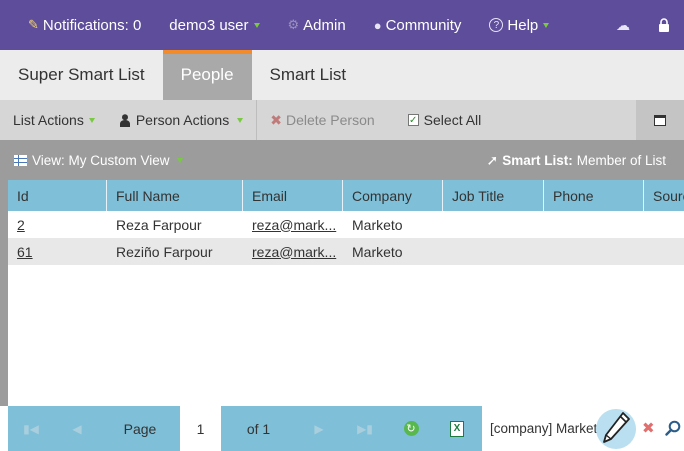 The image size is (684, 451). What do you see at coordinates (492, 159) in the screenshot?
I see `smart-list-icon: ➚` at bounding box center [492, 159].